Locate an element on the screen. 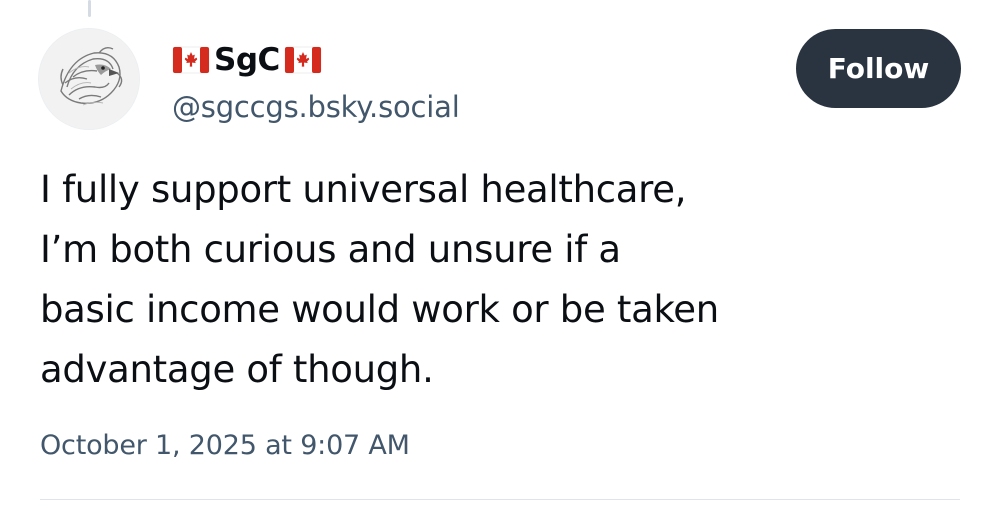  author-display-name: SgC is located at coordinates (247, 60).